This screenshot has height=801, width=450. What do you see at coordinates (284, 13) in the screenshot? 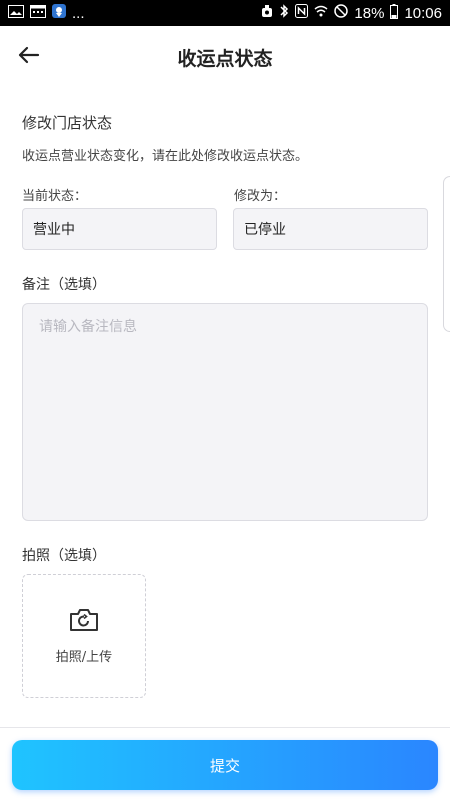
I see `bluetooth-icon` at bounding box center [284, 13].